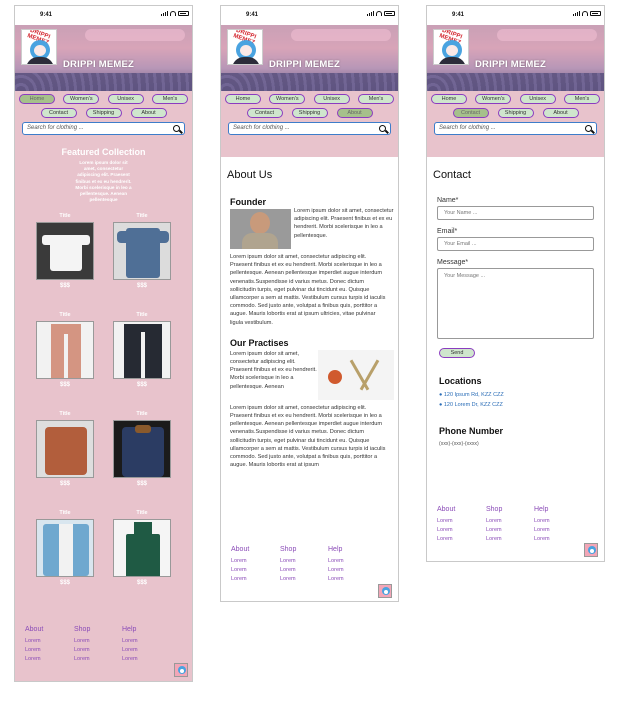 This screenshot has width=618, height=701. I want to click on locations-heading: Locations, so click(460, 381).